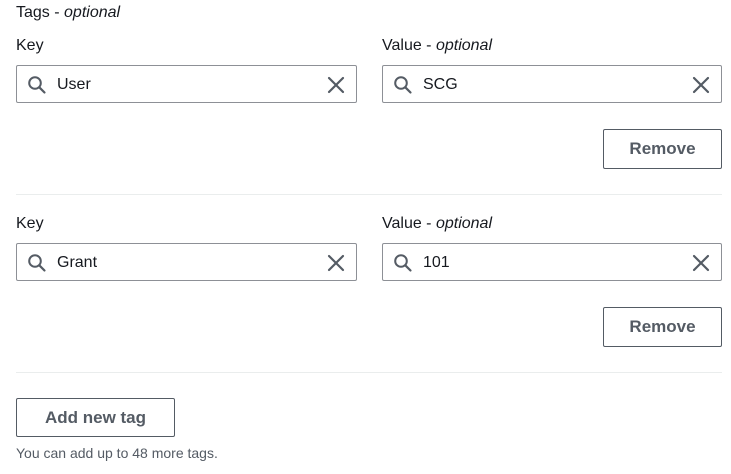 The height and width of the screenshot is (474, 731). What do you see at coordinates (77, 262) in the screenshot?
I see `key-input-value: Grant` at bounding box center [77, 262].